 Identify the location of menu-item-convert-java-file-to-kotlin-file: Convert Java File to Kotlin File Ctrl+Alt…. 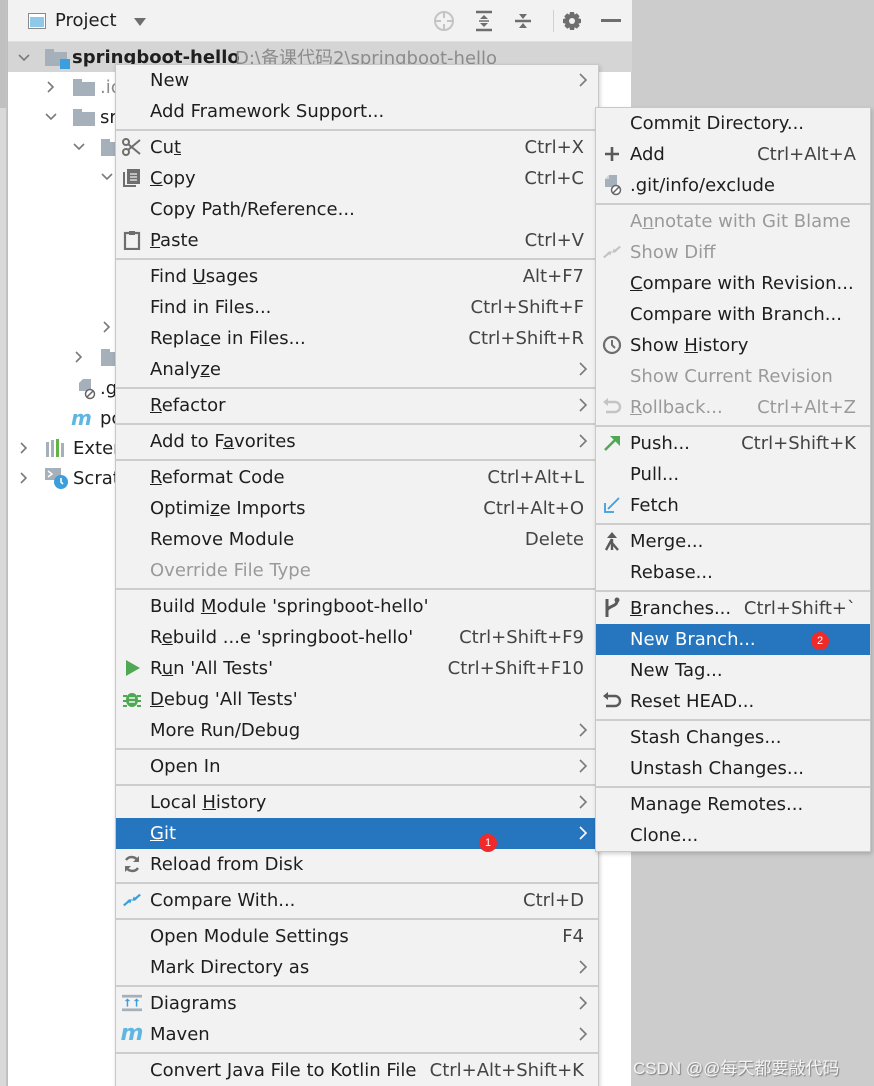
(357, 1070).